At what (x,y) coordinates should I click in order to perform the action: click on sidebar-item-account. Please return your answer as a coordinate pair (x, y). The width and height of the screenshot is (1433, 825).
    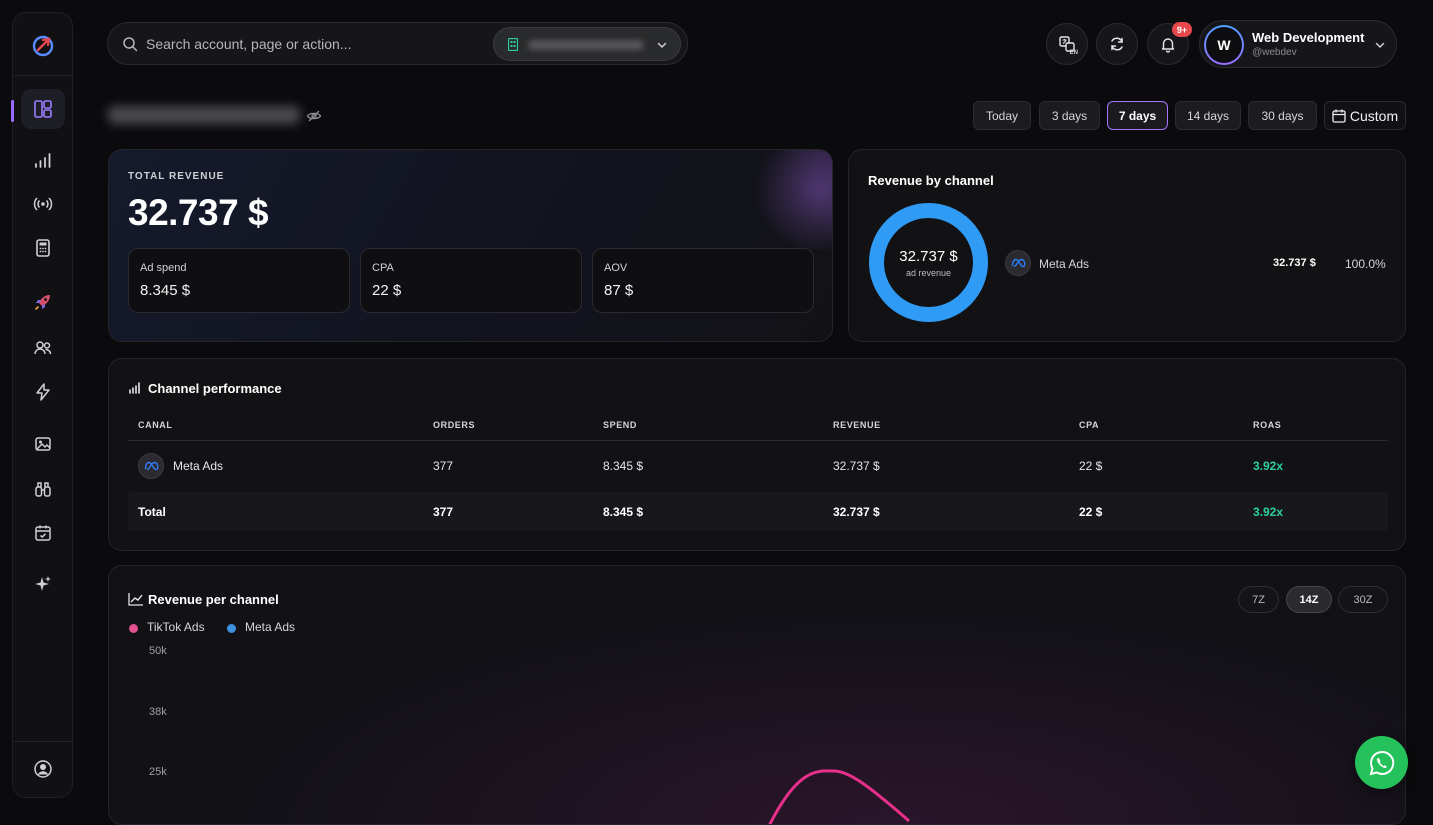
    Looking at the image, I should click on (43, 769).